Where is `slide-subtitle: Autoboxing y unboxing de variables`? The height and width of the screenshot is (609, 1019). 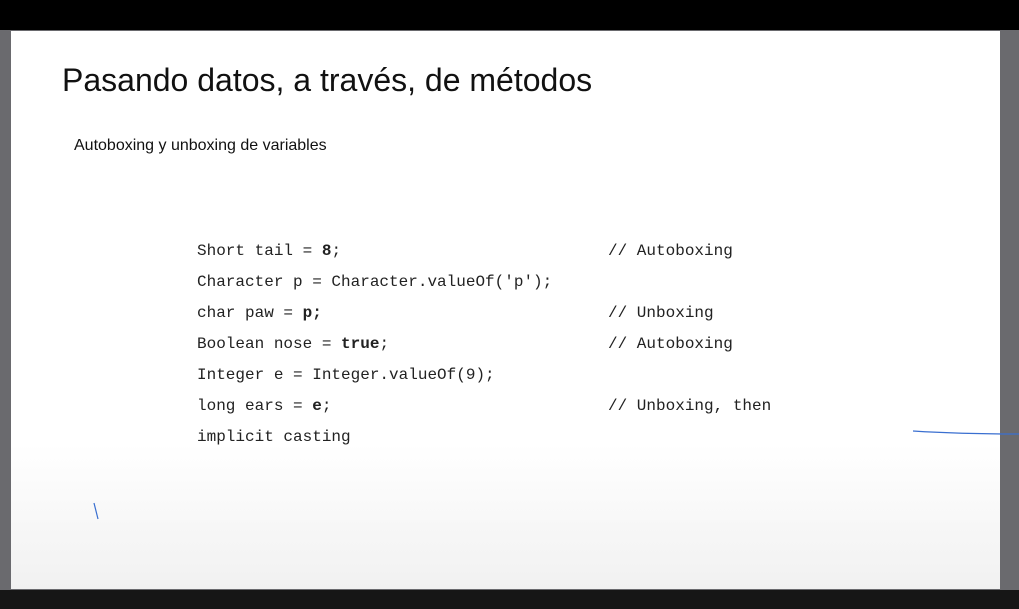 slide-subtitle: Autoboxing y unboxing de variables is located at coordinates (200, 145).